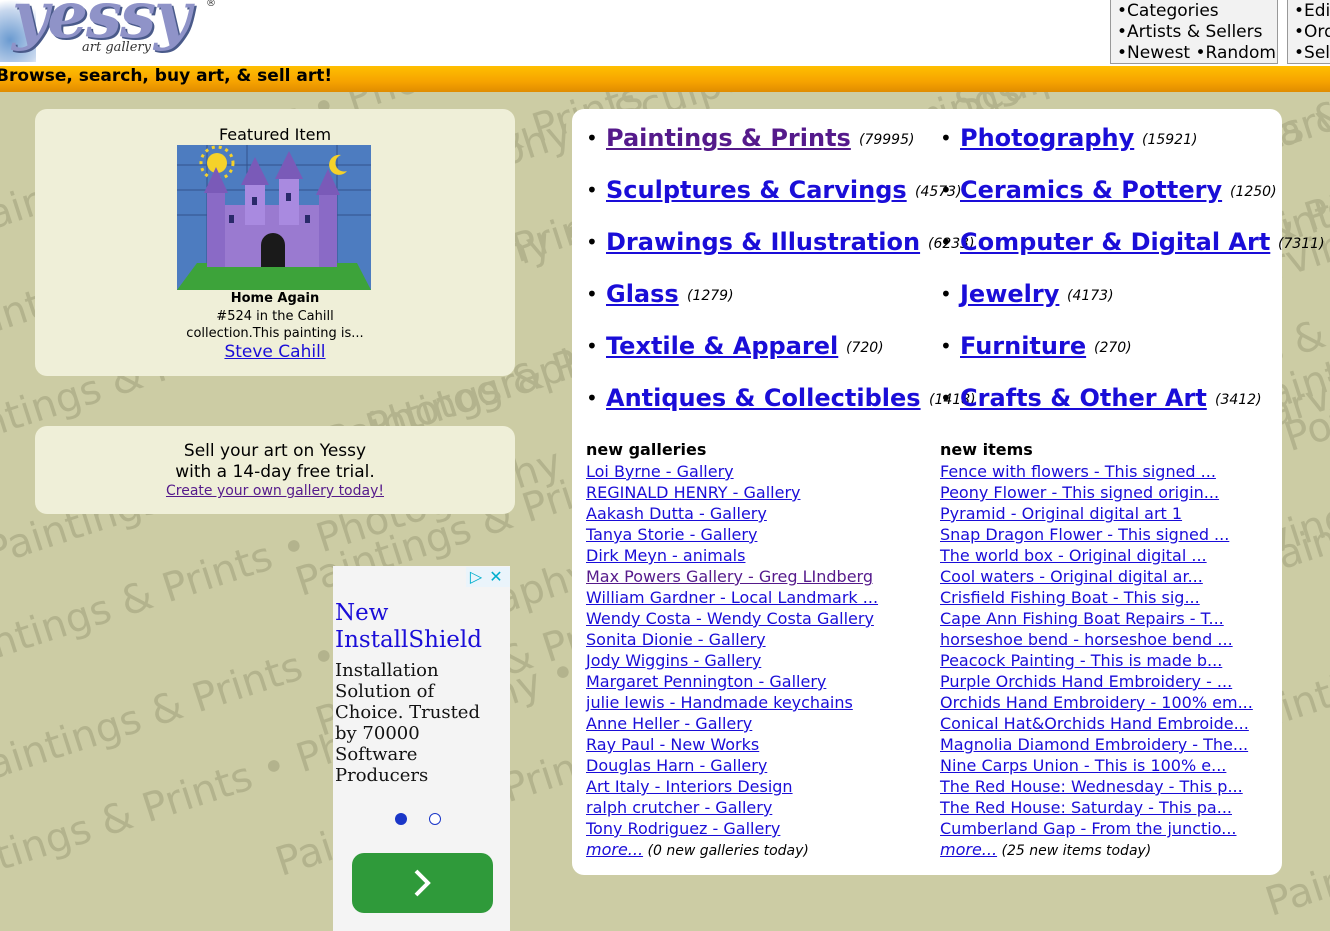  I want to click on item-link: Pyramid - Original digital art 1, so click(1096, 513).